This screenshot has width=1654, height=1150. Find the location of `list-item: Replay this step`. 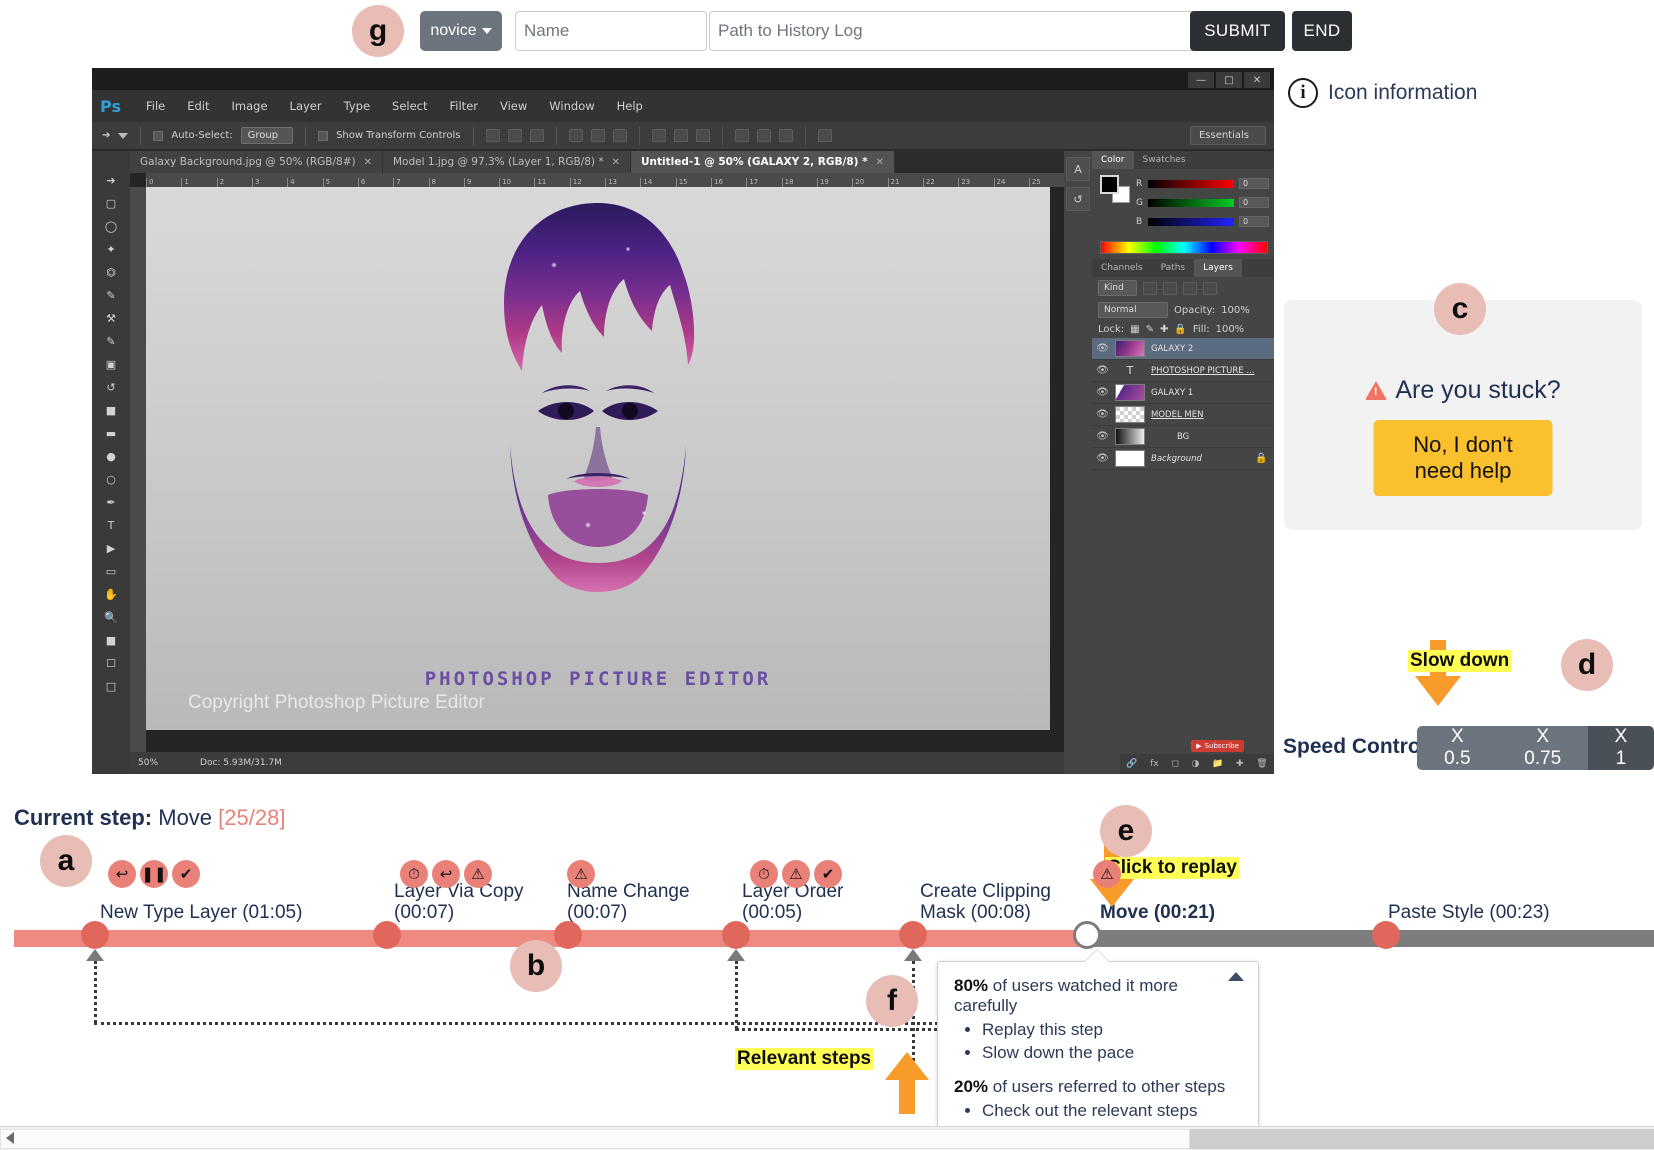

list-item: Replay this step is located at coordinates (1112, 1030).